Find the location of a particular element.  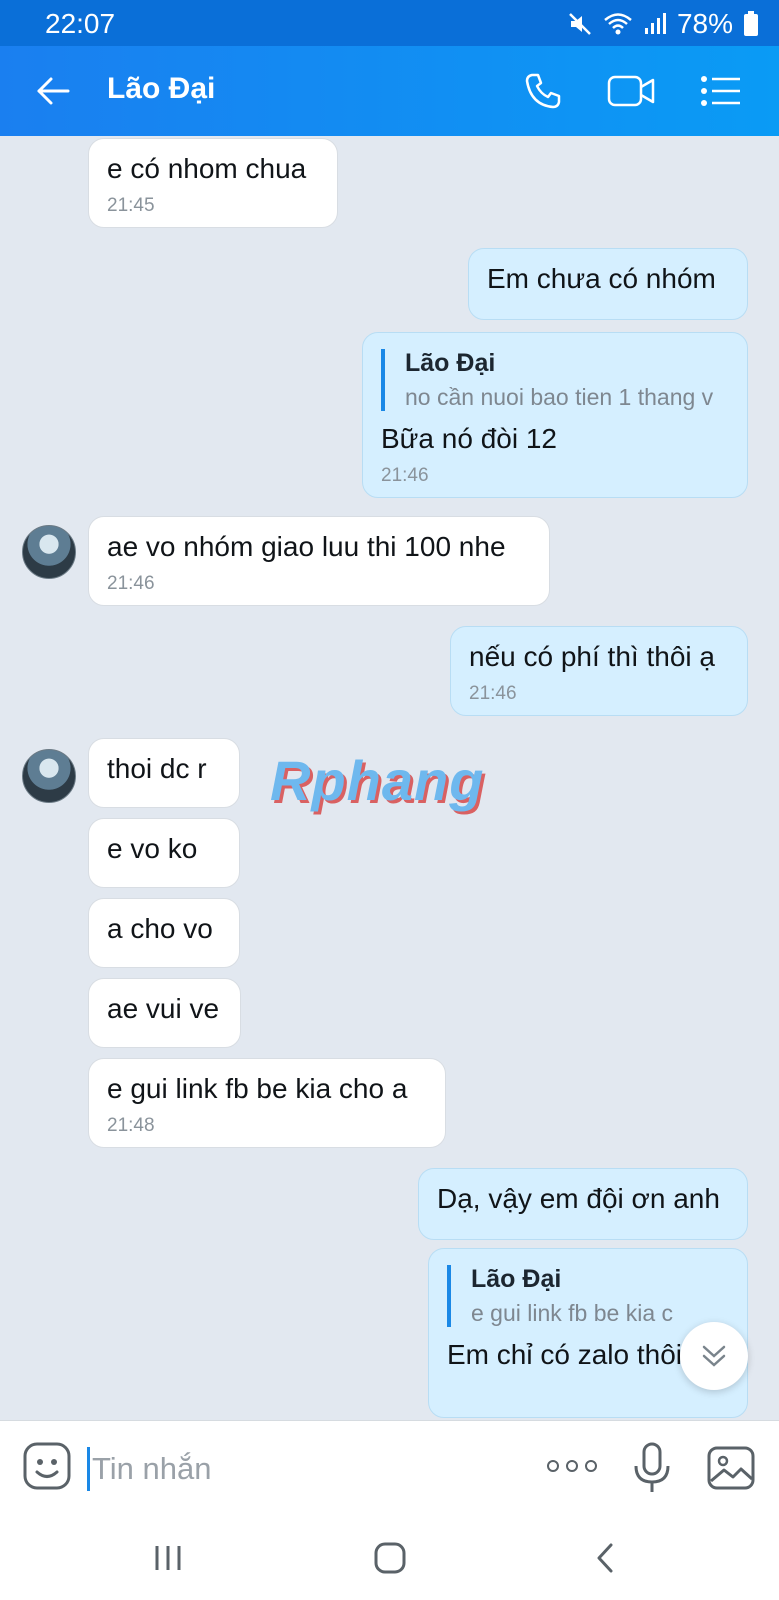

message-text: ae vui ve is located at coordinates (163, 1008).